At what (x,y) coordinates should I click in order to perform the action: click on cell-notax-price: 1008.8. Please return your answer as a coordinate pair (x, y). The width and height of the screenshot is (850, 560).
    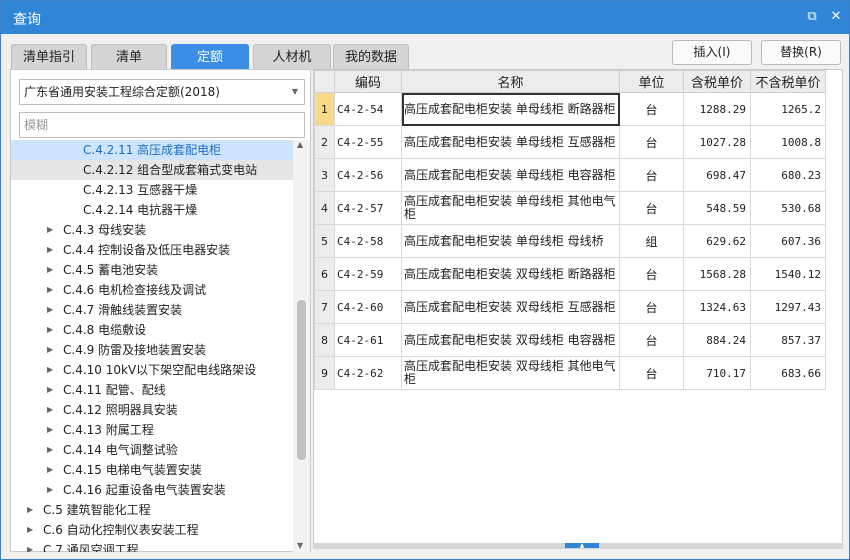
    Looking at the image, I should click on (788, 142).